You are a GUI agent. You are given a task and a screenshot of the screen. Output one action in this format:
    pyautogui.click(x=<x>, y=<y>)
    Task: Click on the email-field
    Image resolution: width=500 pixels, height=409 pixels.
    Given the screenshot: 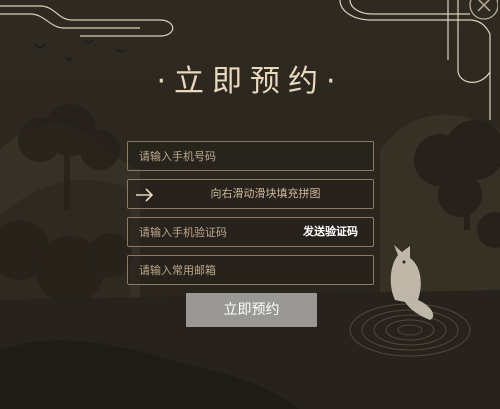 What is the action you would take?
    pyautogui.click(x=250, y=270)
    